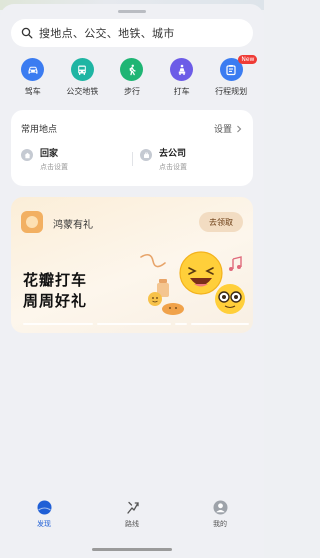 The height and width of the screenshot is (558, 320). I want to click on tab-route: 路线, so click(132, 520).